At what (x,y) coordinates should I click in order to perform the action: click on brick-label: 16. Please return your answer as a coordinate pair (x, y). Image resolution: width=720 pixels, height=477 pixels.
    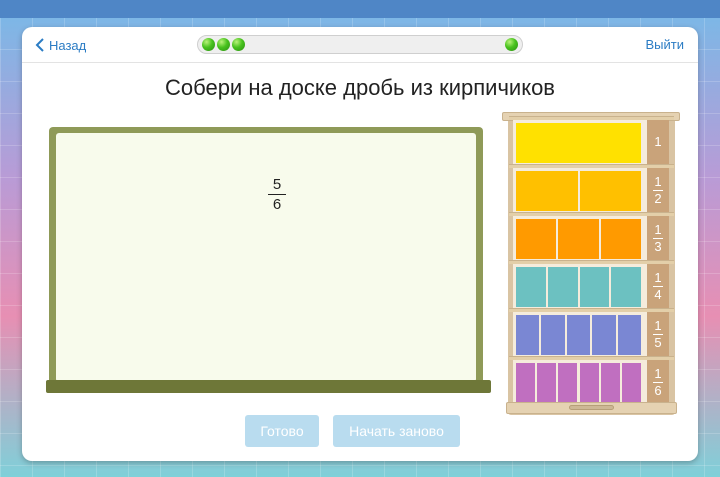
    Looking at the image, I should click on (658, 382).